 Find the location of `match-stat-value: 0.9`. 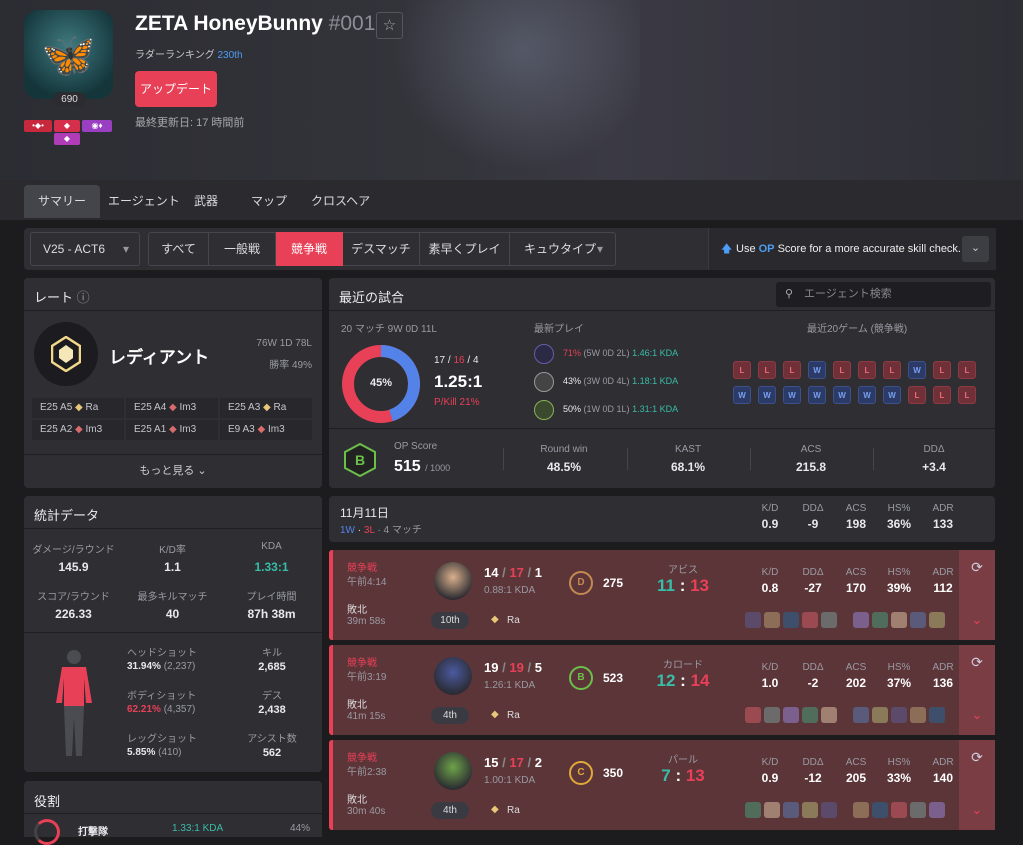

match-stat-value: 0.9 is located at coordinates (770, 778).